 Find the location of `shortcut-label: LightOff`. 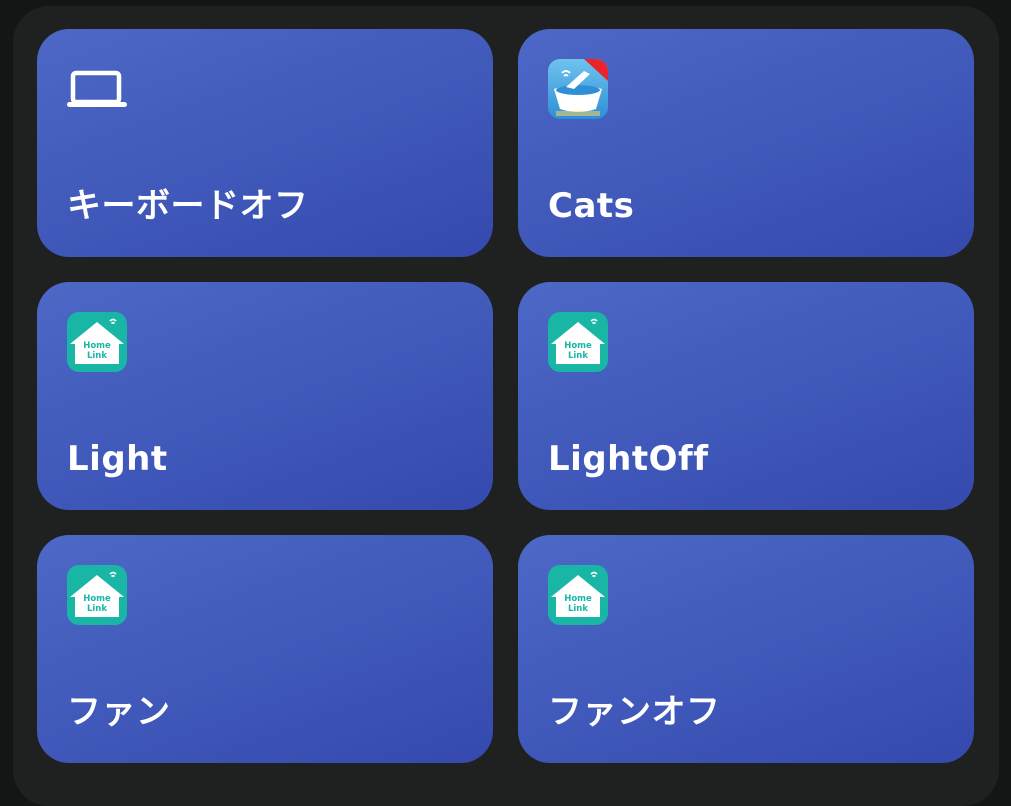

shortcut-label: LightOff is located at coordinates (628, 459).